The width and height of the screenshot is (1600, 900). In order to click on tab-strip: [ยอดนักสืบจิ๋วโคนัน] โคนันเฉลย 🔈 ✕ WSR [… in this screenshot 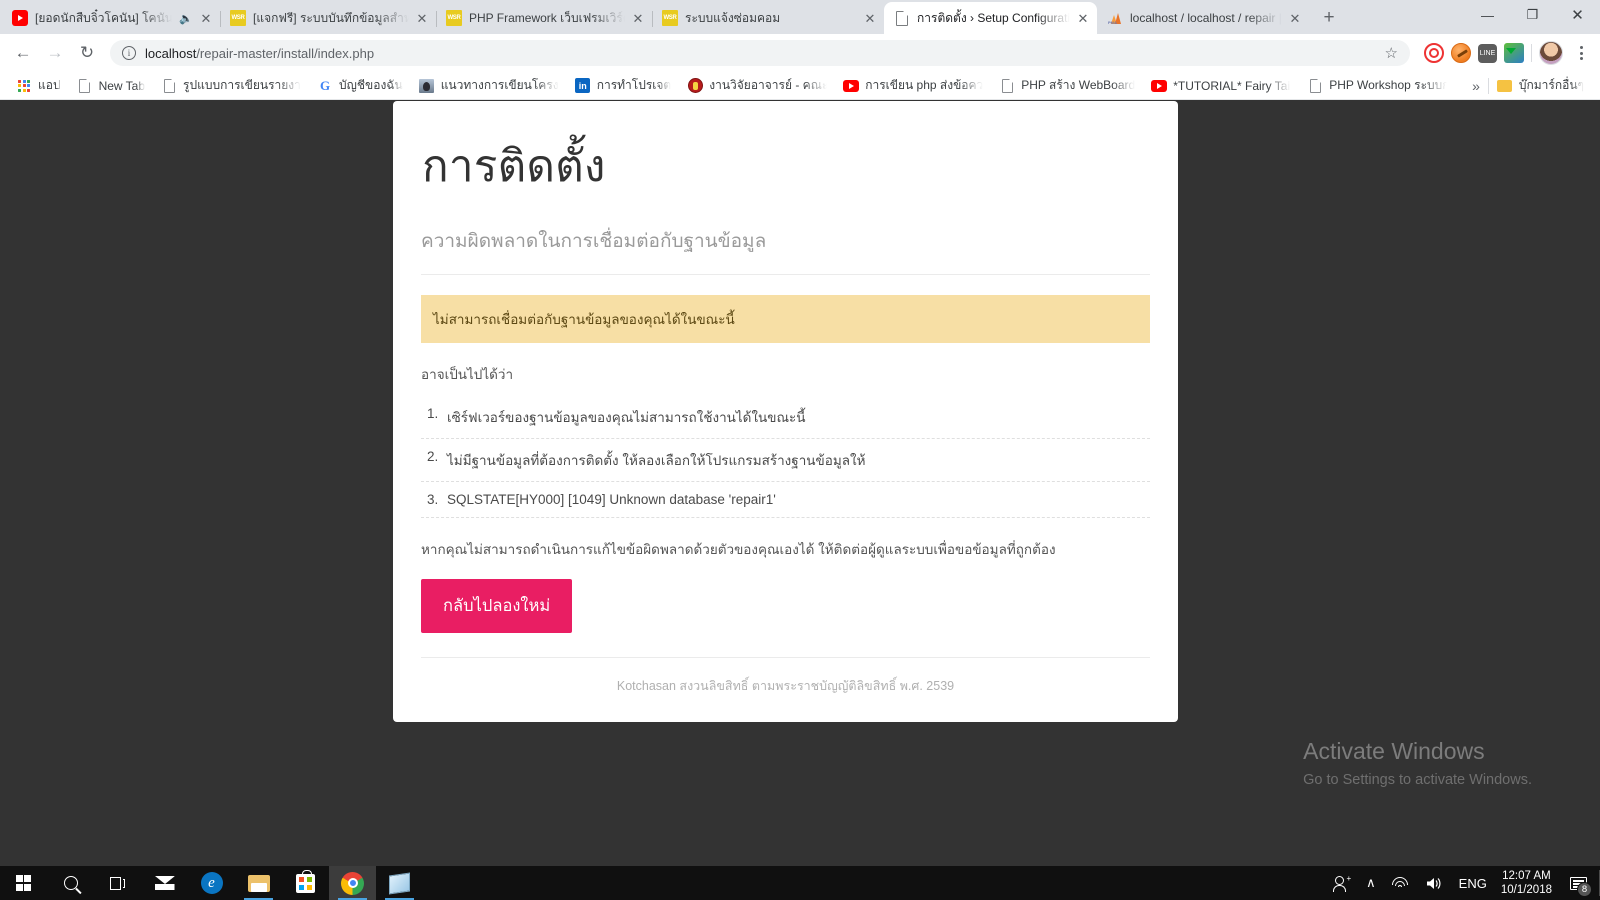, I will do `click(800, 17)`.